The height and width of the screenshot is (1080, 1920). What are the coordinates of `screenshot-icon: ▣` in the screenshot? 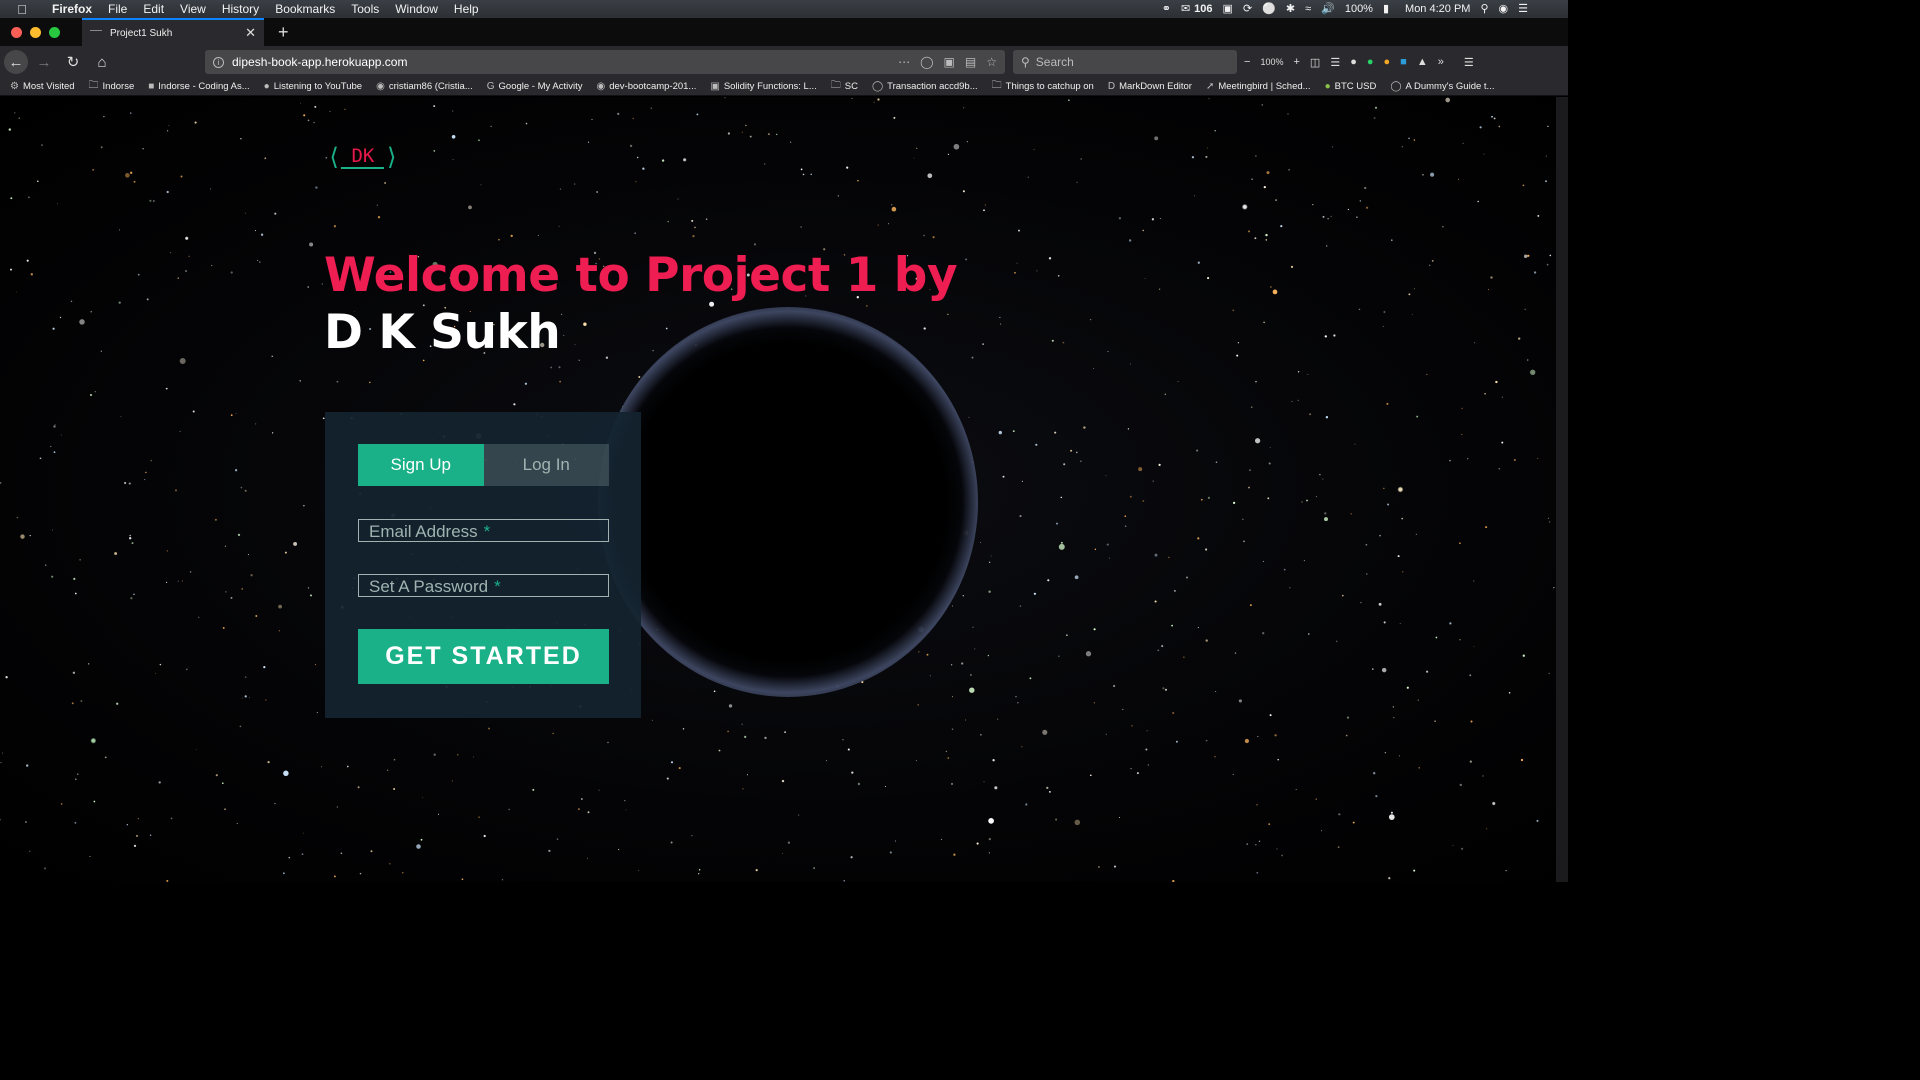 It's located at (949, 62).